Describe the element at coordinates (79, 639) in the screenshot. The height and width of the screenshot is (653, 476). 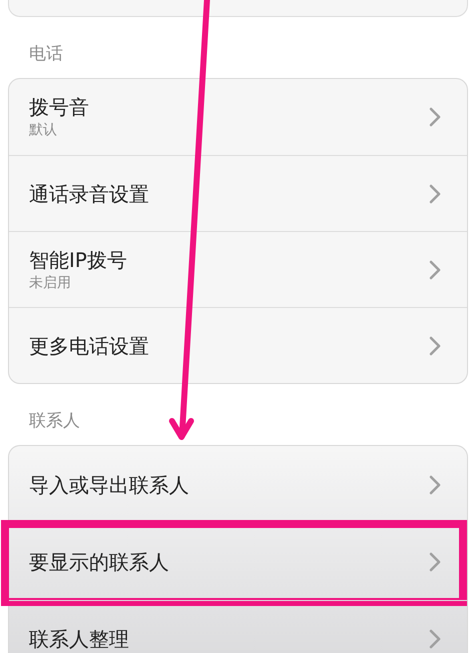
I see `row-title: 联系人整理` at that location.